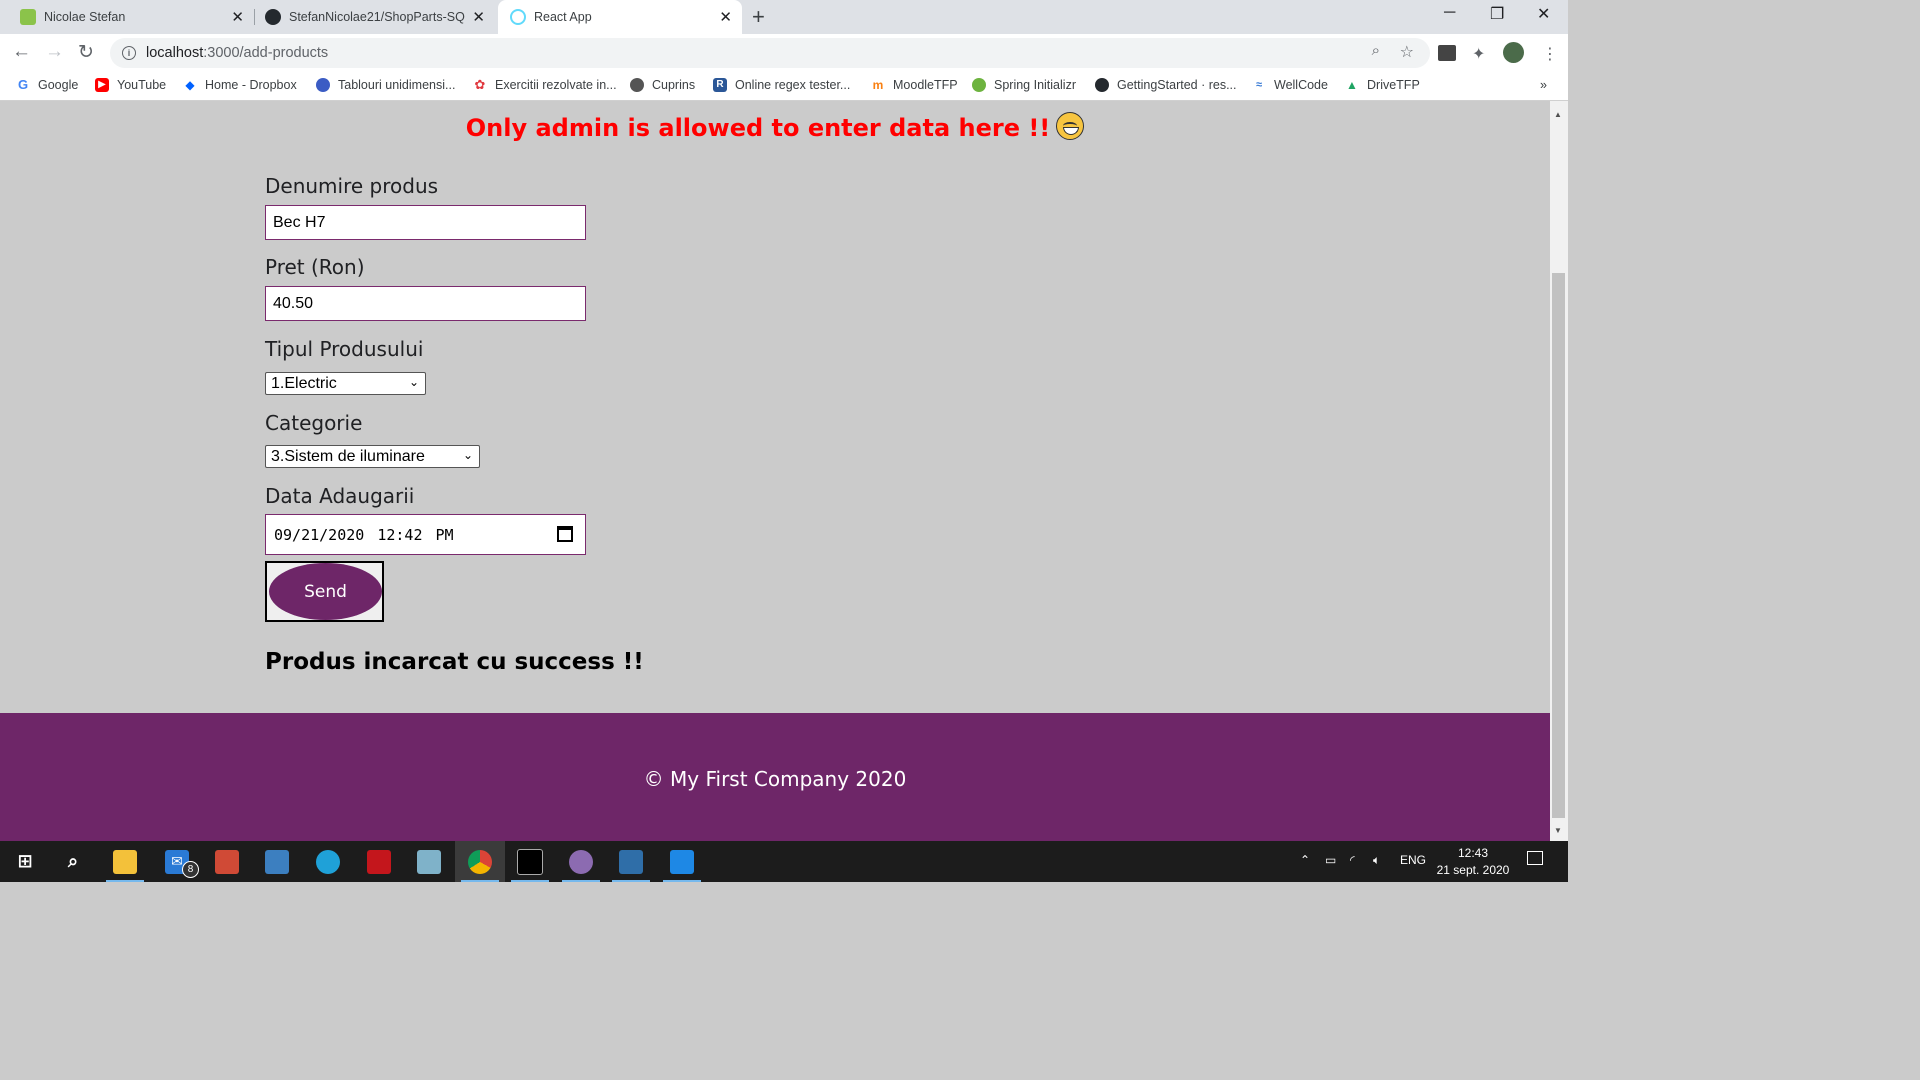 This screenshot has height=1080, width=1920. I want to click on forward-icon: →, so click(54, 52).